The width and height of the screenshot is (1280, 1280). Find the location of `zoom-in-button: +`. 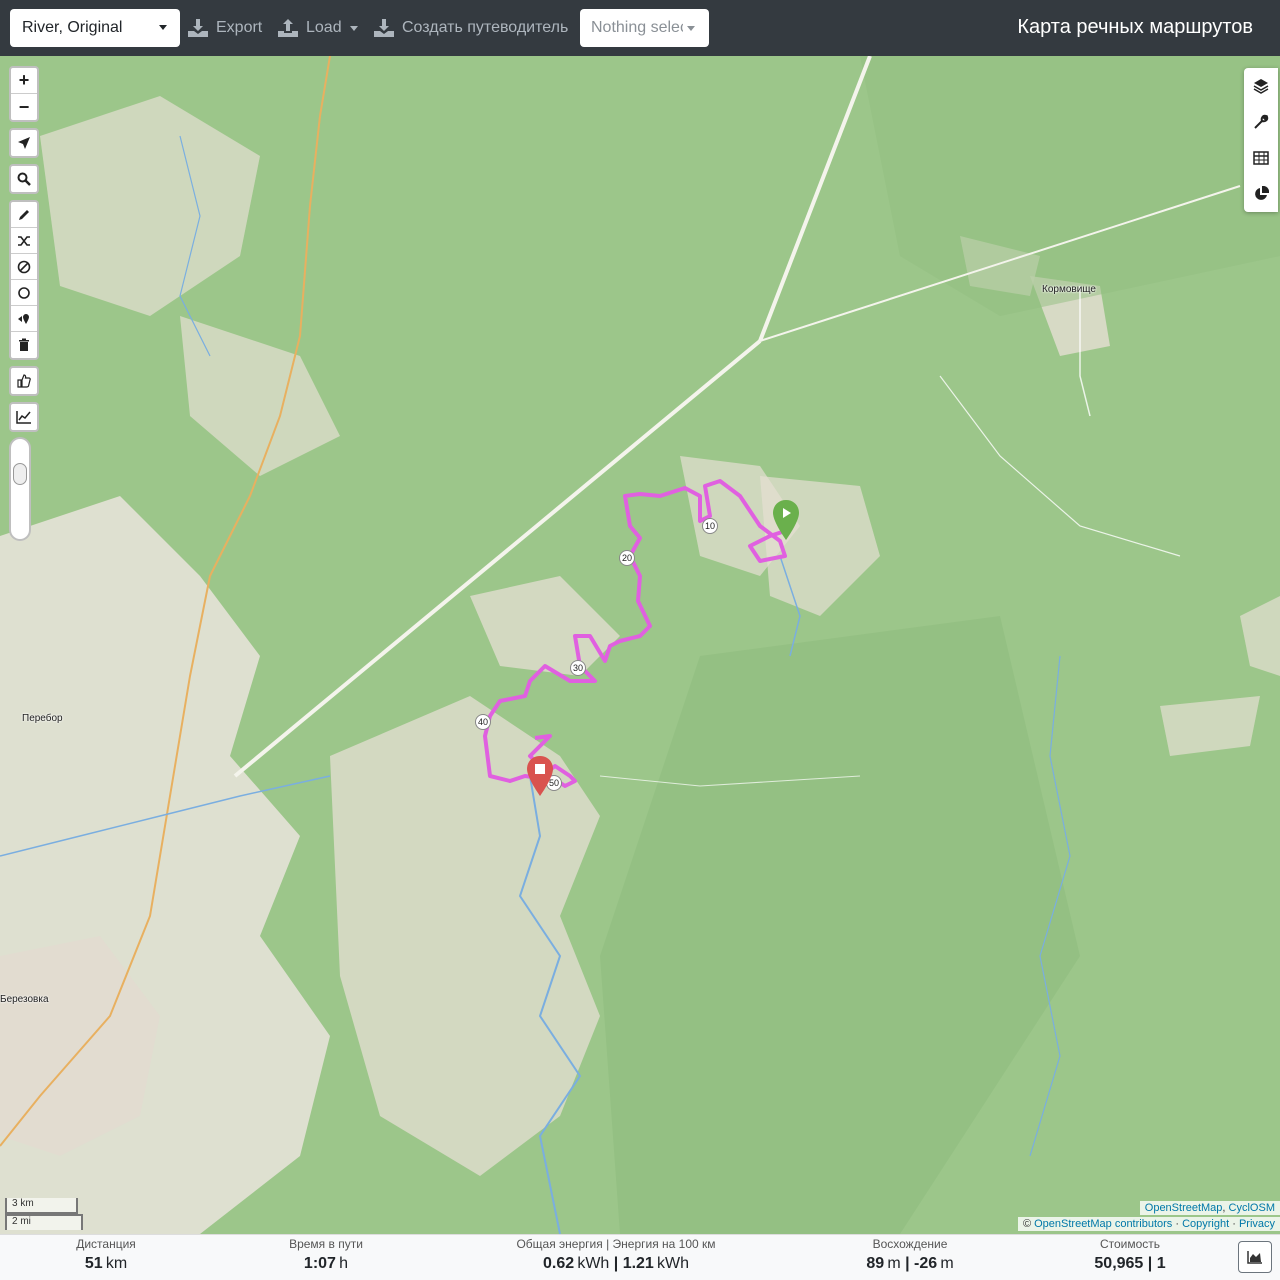

zoom-in-button: + is located at coordinates (24, 81).